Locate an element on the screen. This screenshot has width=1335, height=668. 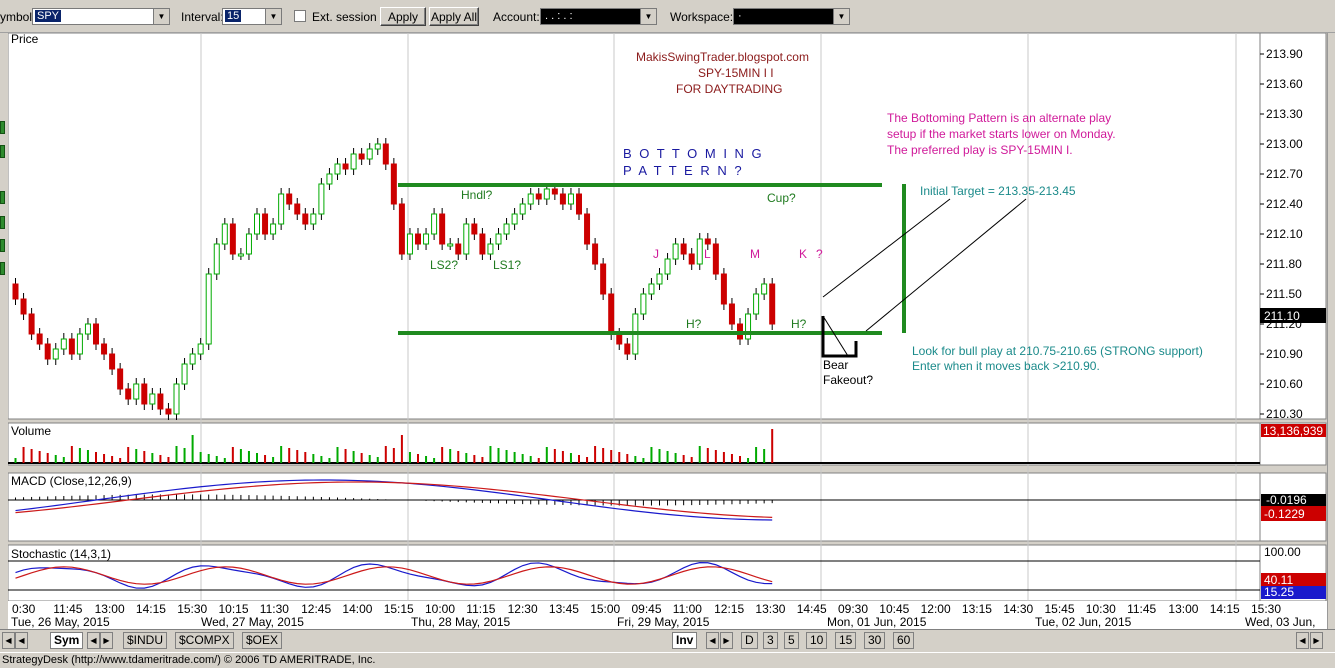
tab-compx: $COMPX is located at coordinates (204, 640).